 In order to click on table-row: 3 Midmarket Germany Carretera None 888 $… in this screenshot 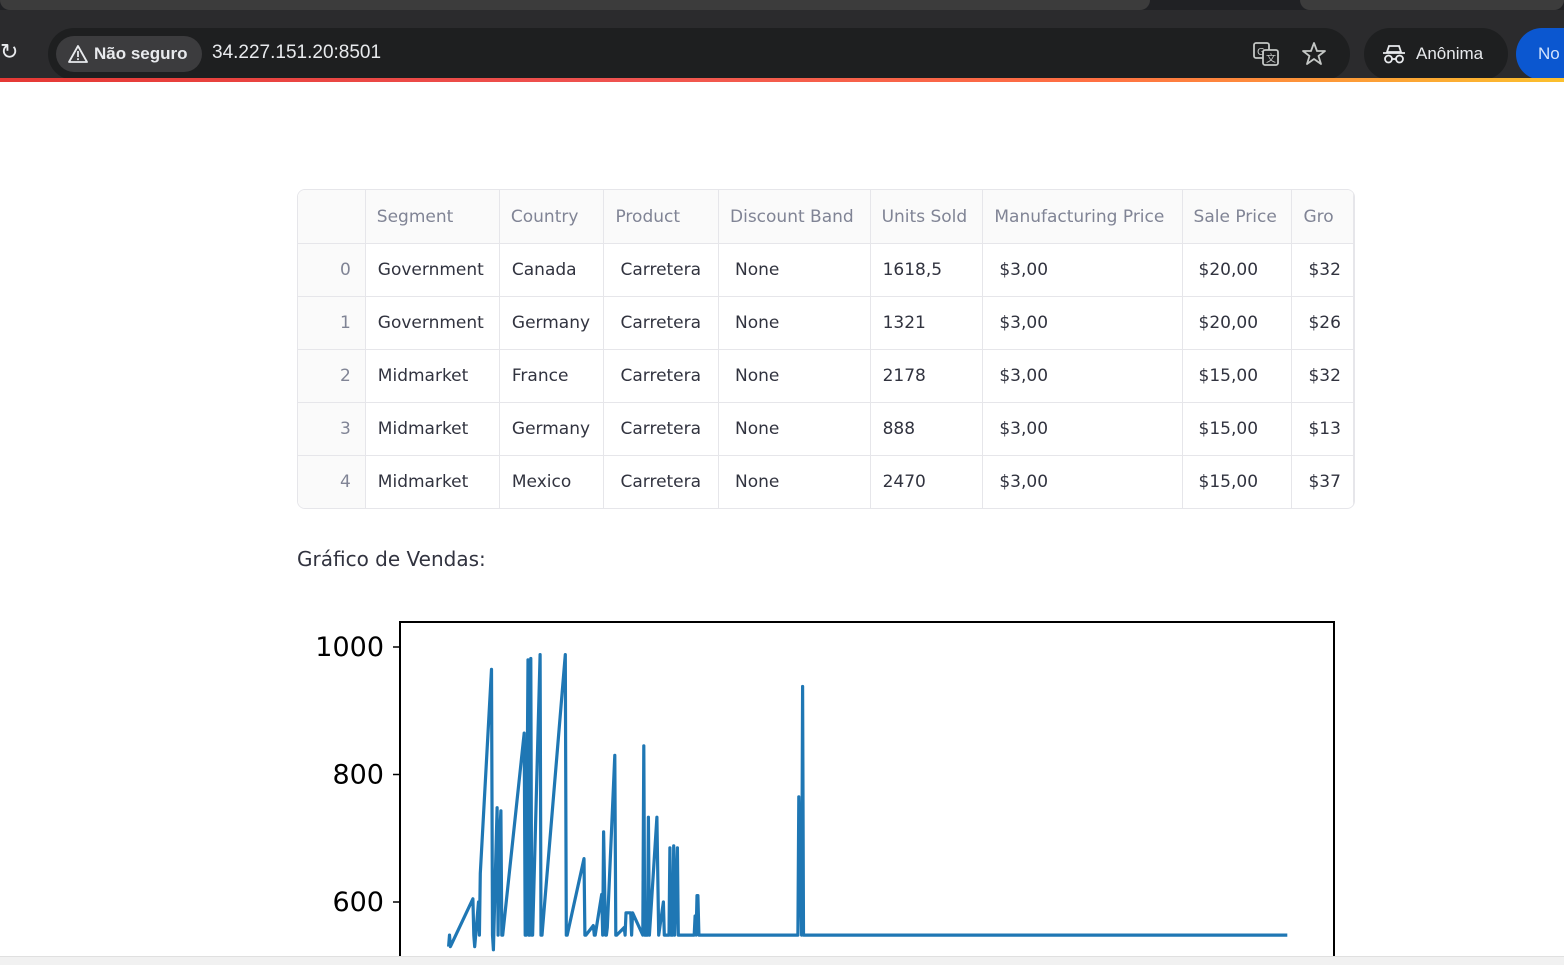, I will do `click(826, 429)`.